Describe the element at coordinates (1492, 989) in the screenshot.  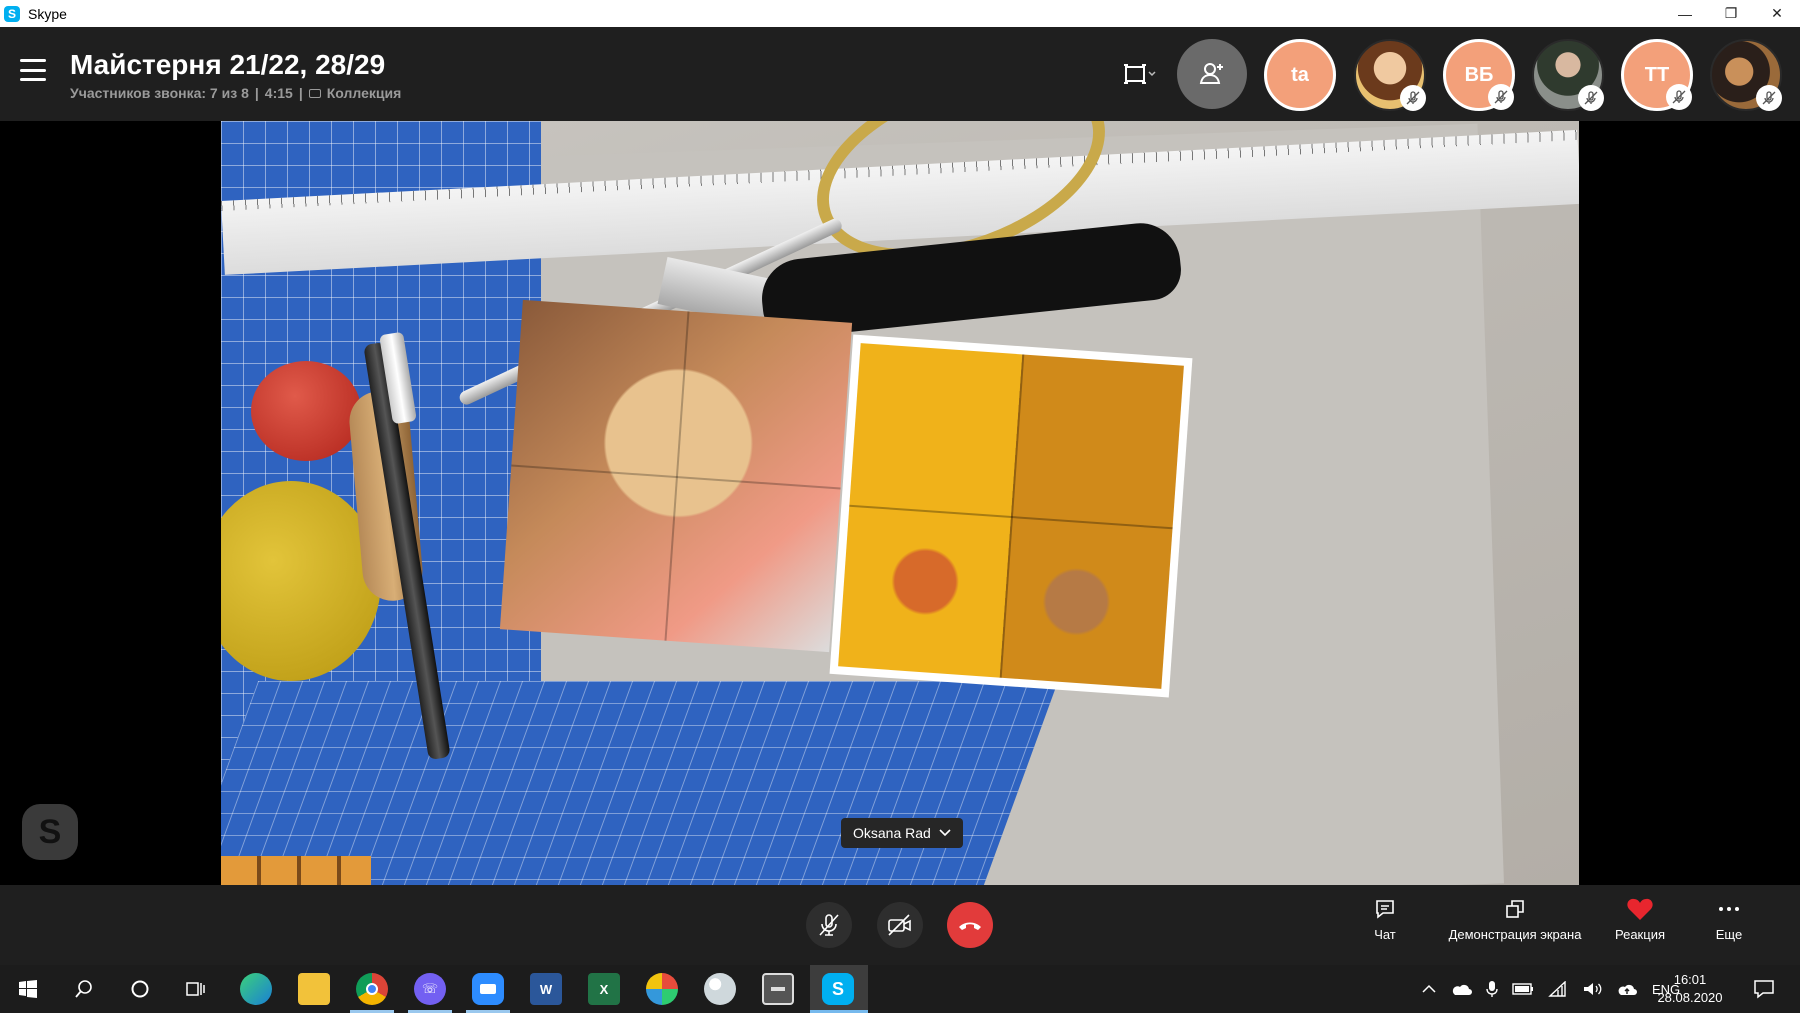
I see `microphone-icon` at that location.